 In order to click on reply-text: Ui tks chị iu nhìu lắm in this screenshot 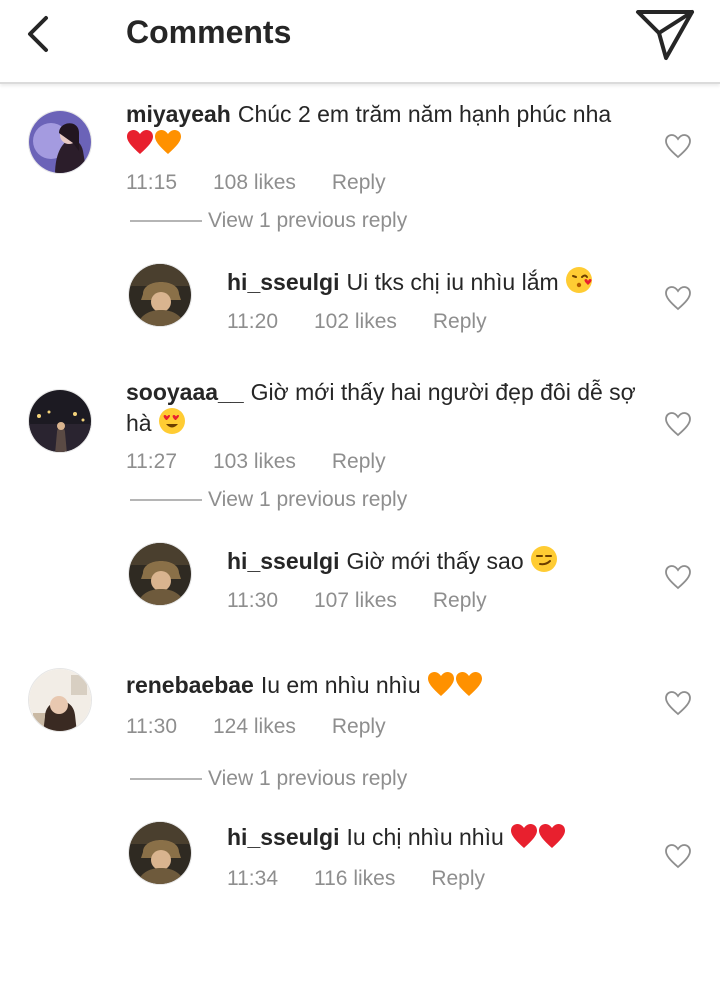, I will do `click(452, 282)`.